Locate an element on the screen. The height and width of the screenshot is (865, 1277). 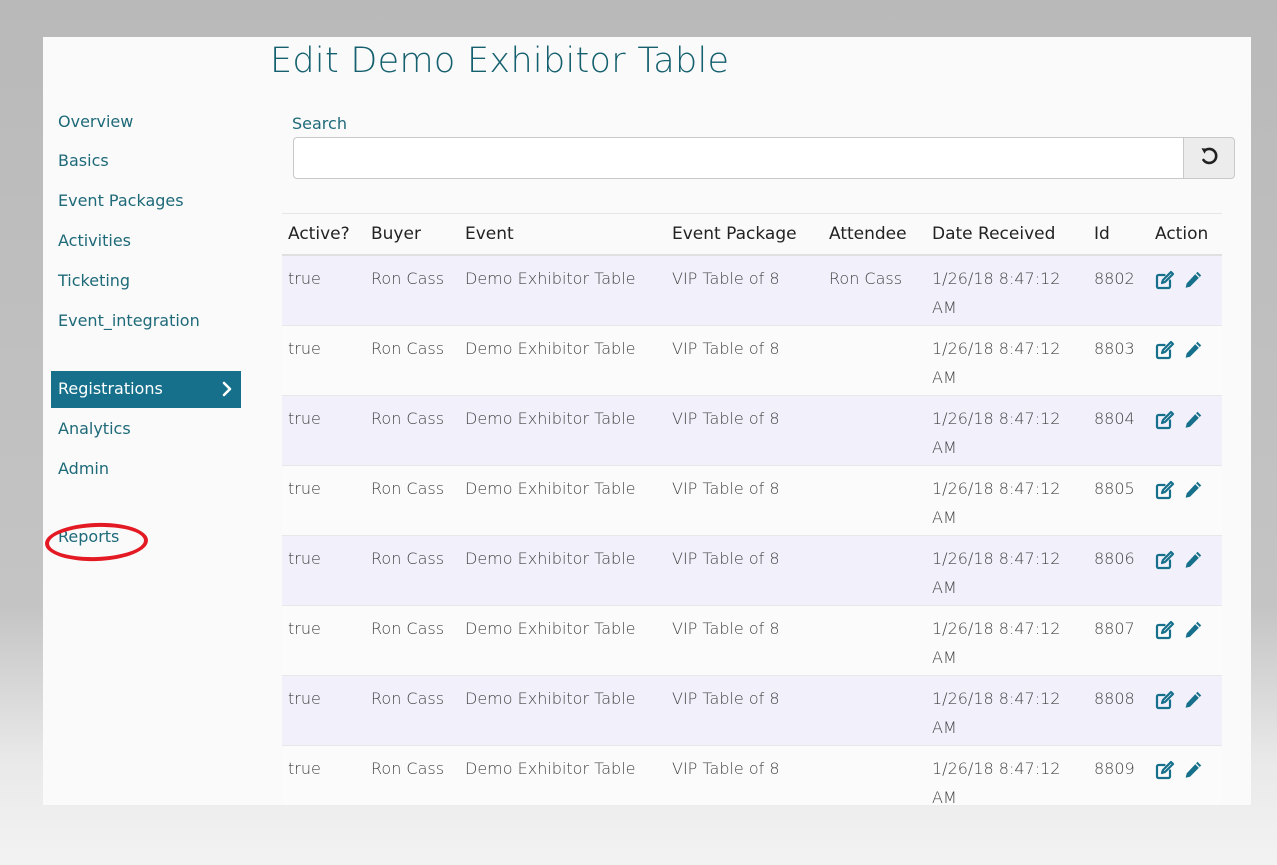
search-input is located at coordinates (738, 158).